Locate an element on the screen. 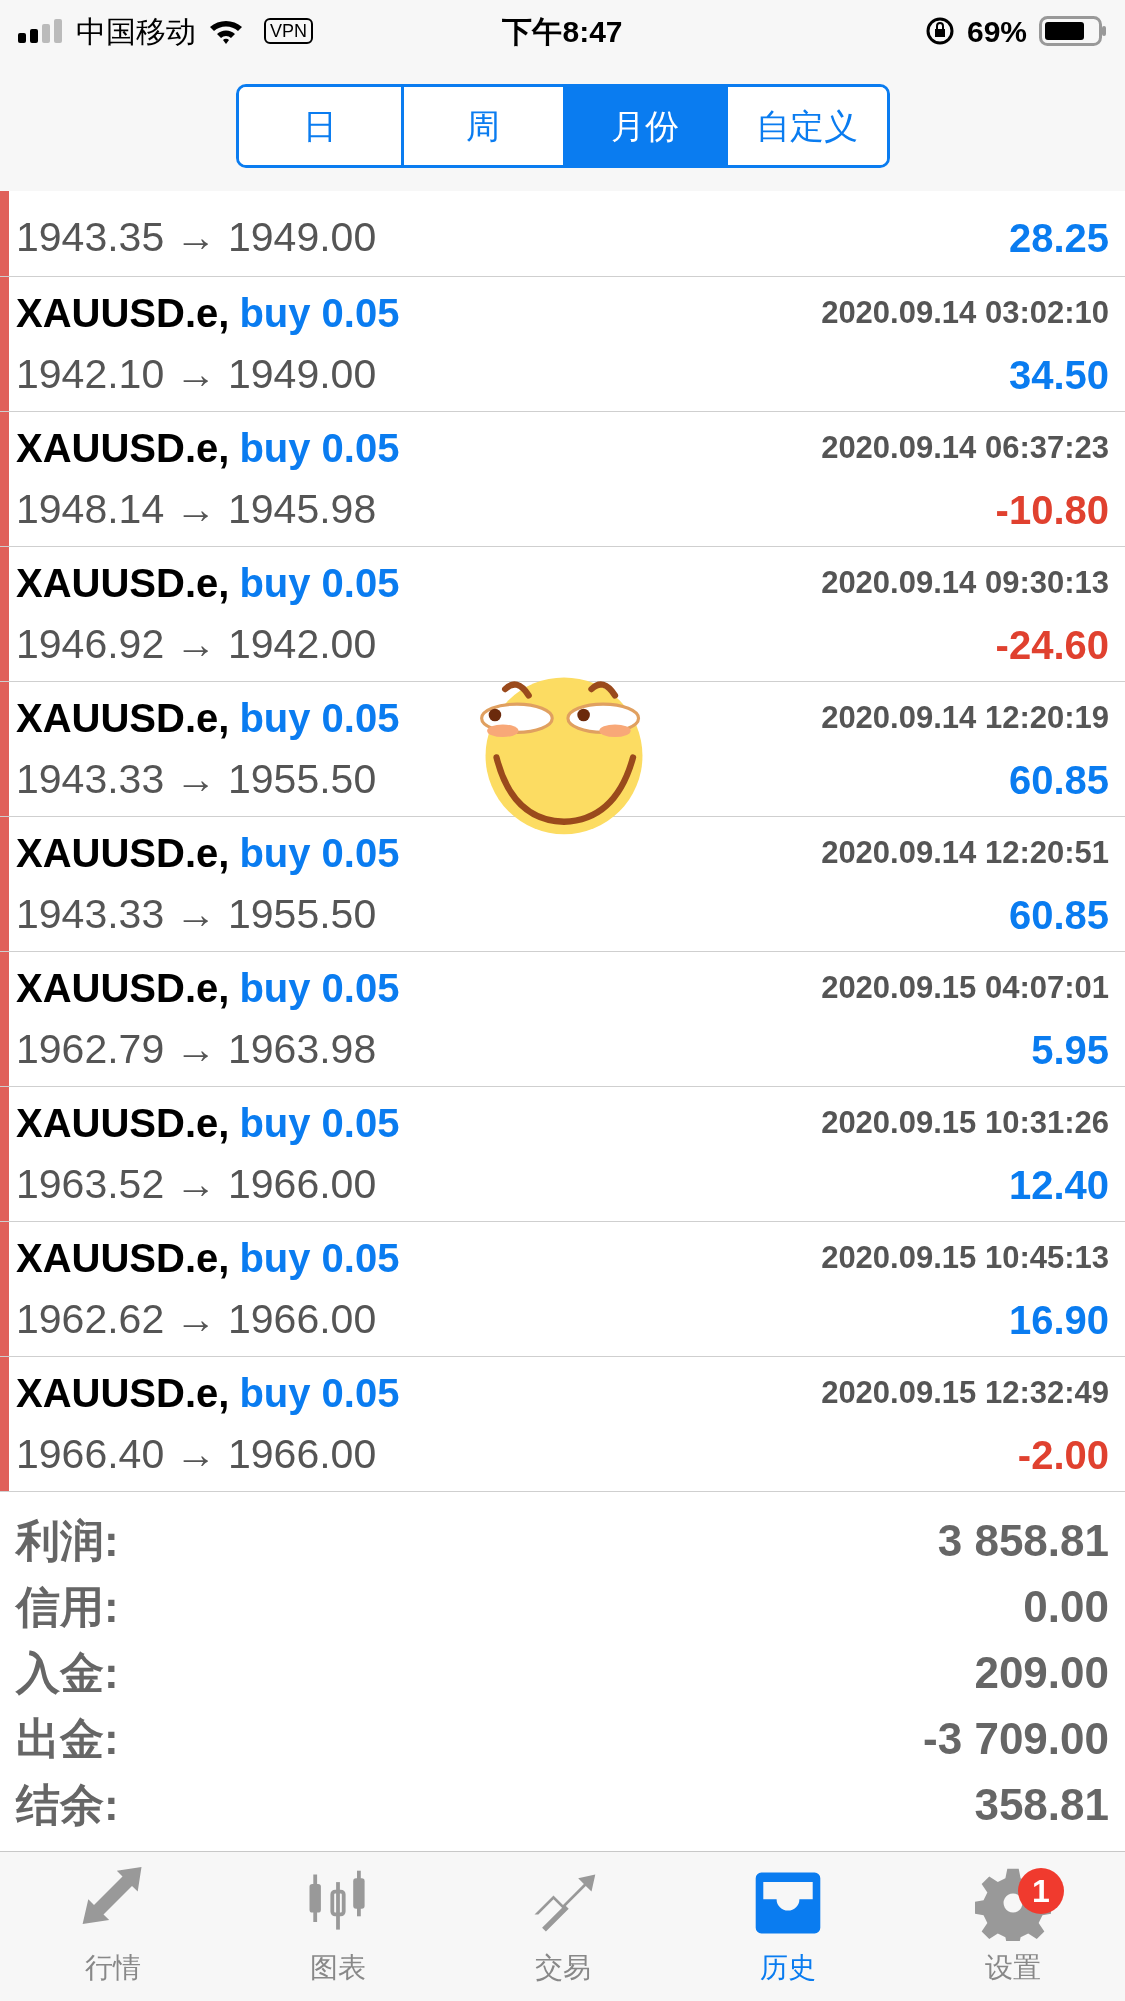 The height and width of the screenshot is (2001, 1125). segment-tab: 月份 is located at coordinates (643, 126).